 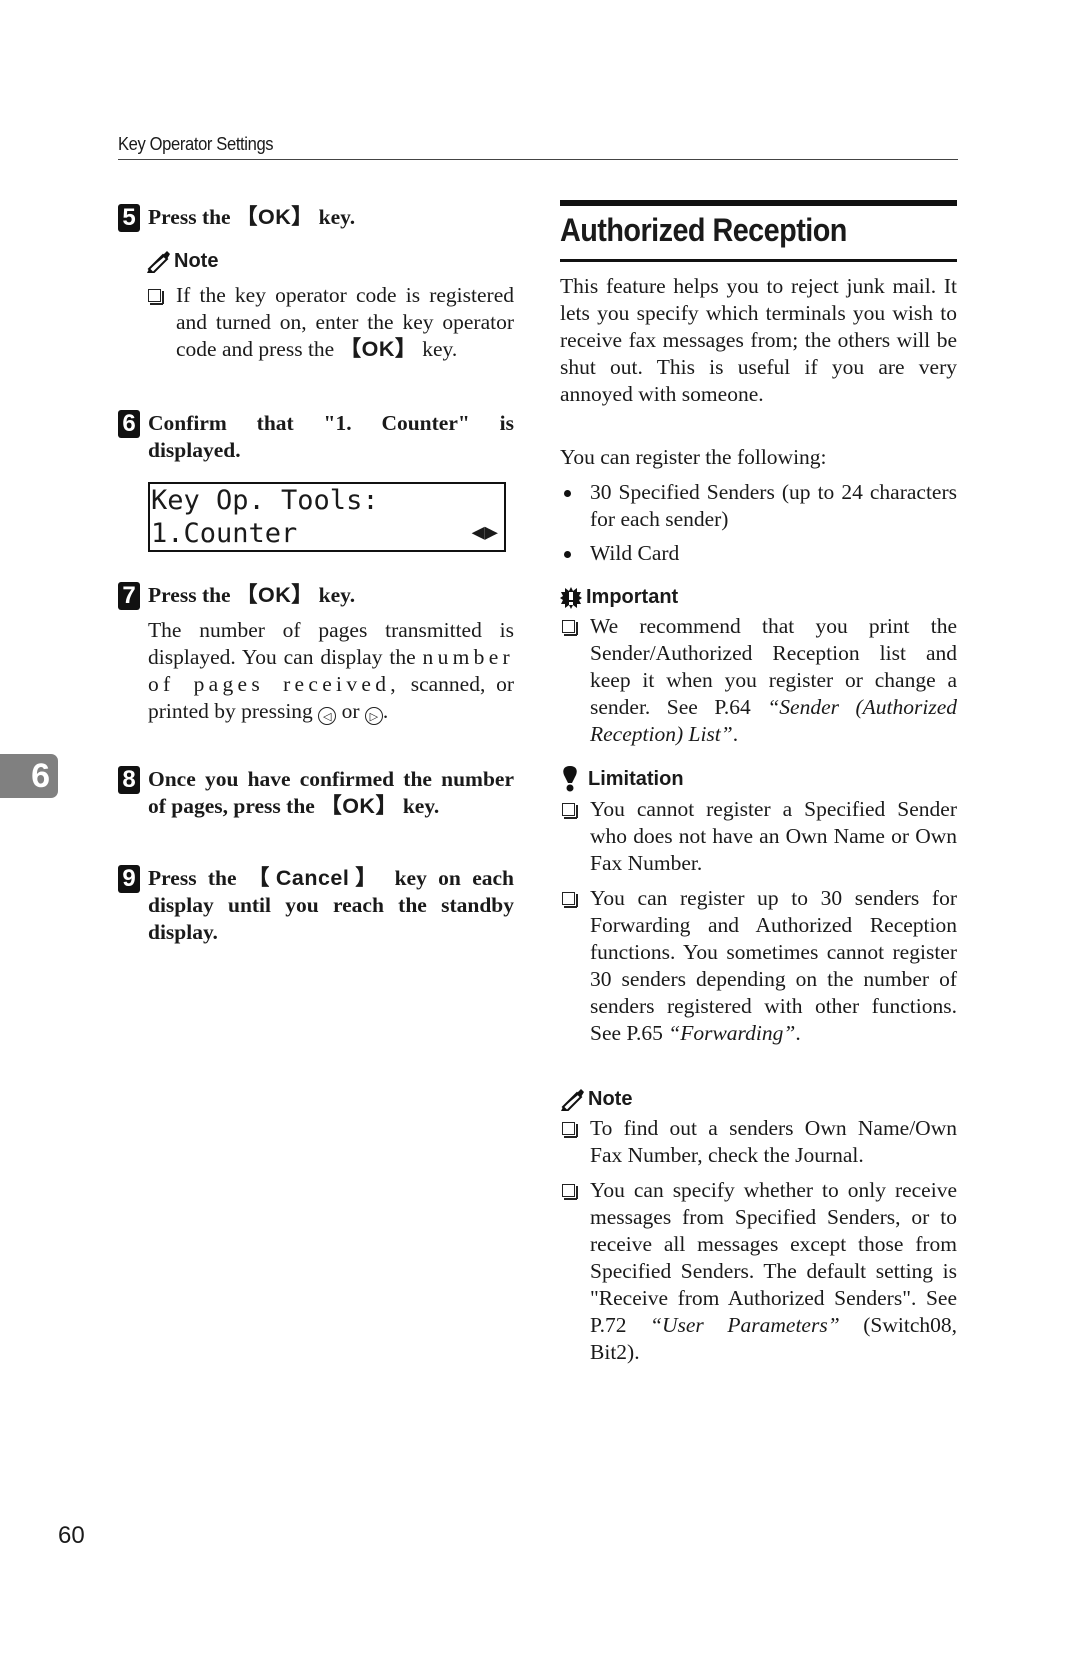 I want to click on step-number-badge: 9, so click(x=129, y=879).